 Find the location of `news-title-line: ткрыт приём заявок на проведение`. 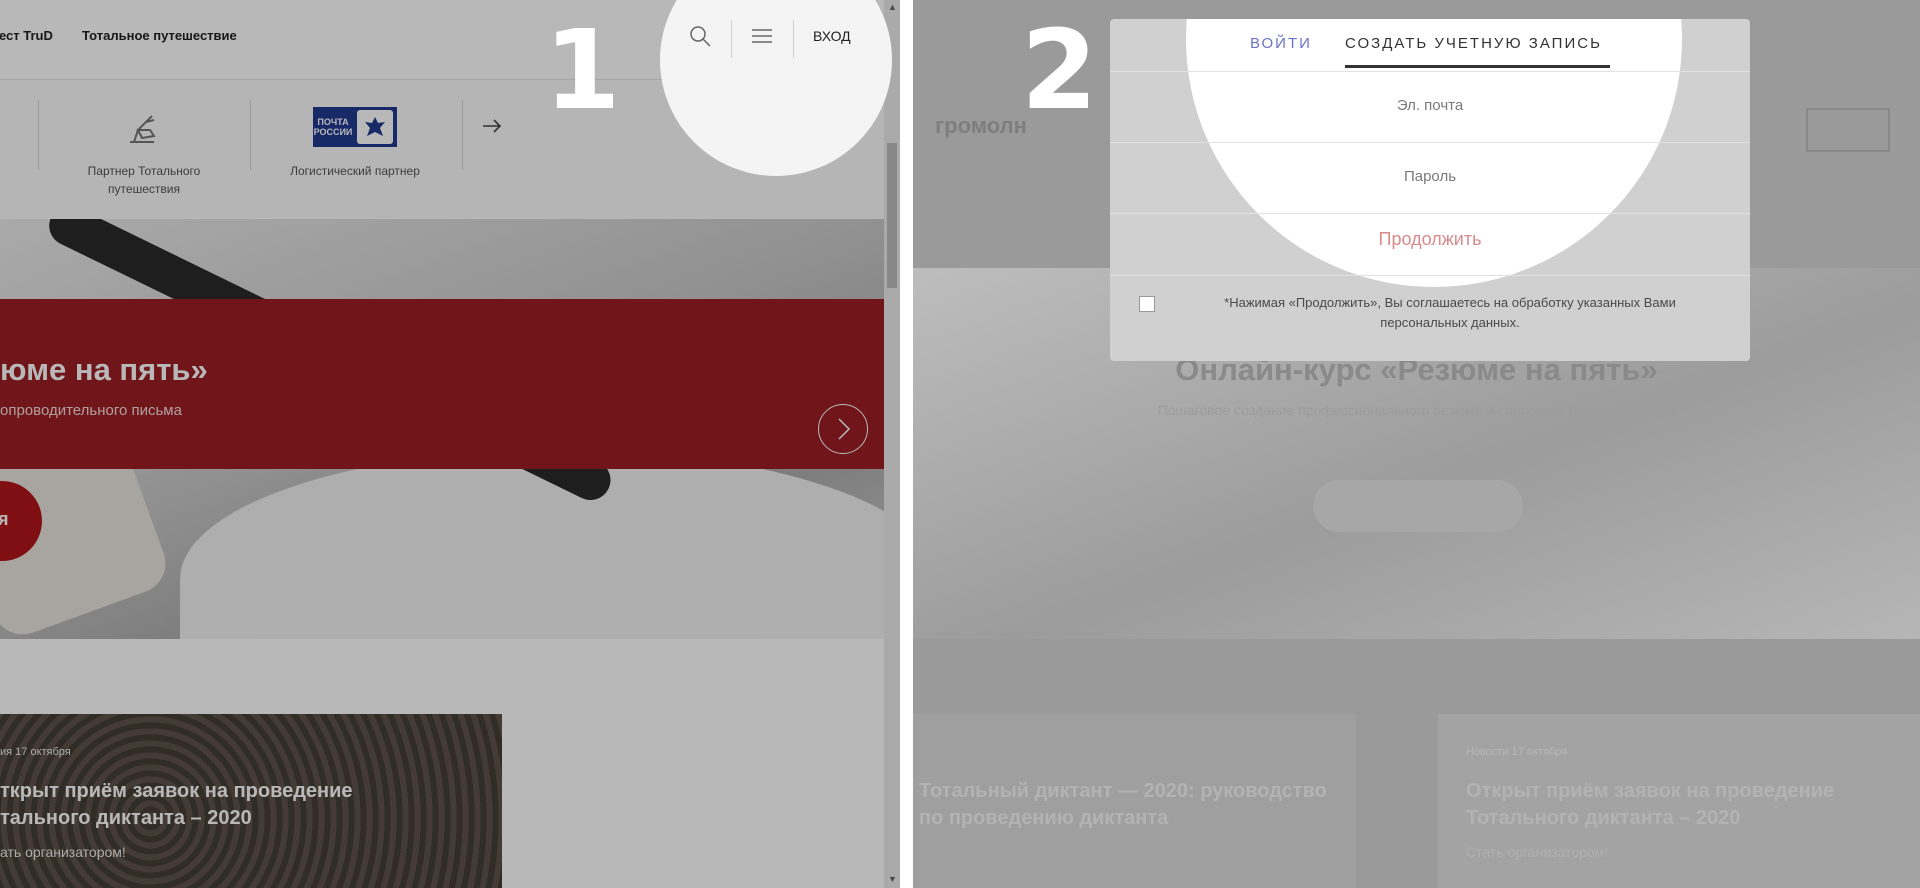

news-title-line: ткрыт приём заявок на проведение is located at coordinates (176, 791).